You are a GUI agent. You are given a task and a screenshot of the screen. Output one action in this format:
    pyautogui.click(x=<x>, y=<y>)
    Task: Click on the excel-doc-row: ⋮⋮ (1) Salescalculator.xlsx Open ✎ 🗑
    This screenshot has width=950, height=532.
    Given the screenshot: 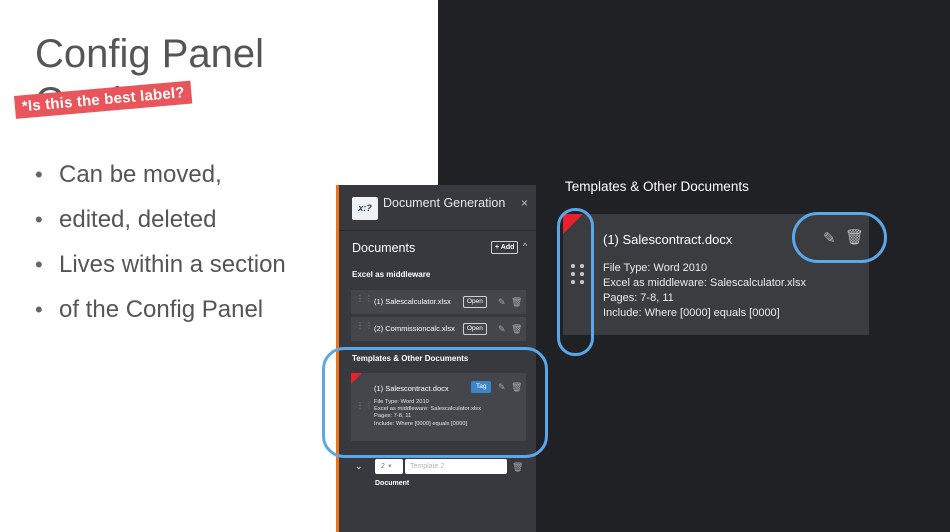 What is the action you would take?
    pyautogui.click(x=438, y=302)
    